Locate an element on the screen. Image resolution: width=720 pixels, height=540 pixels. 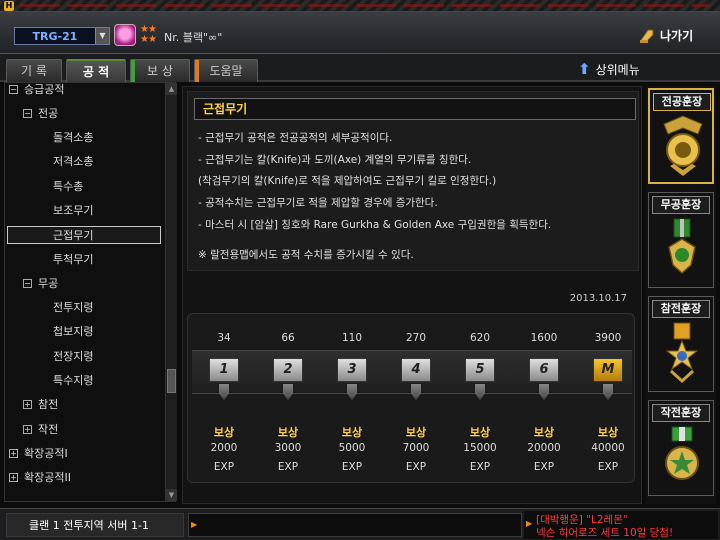
reward-amount: 20000 is located at coordinates (544, 448).